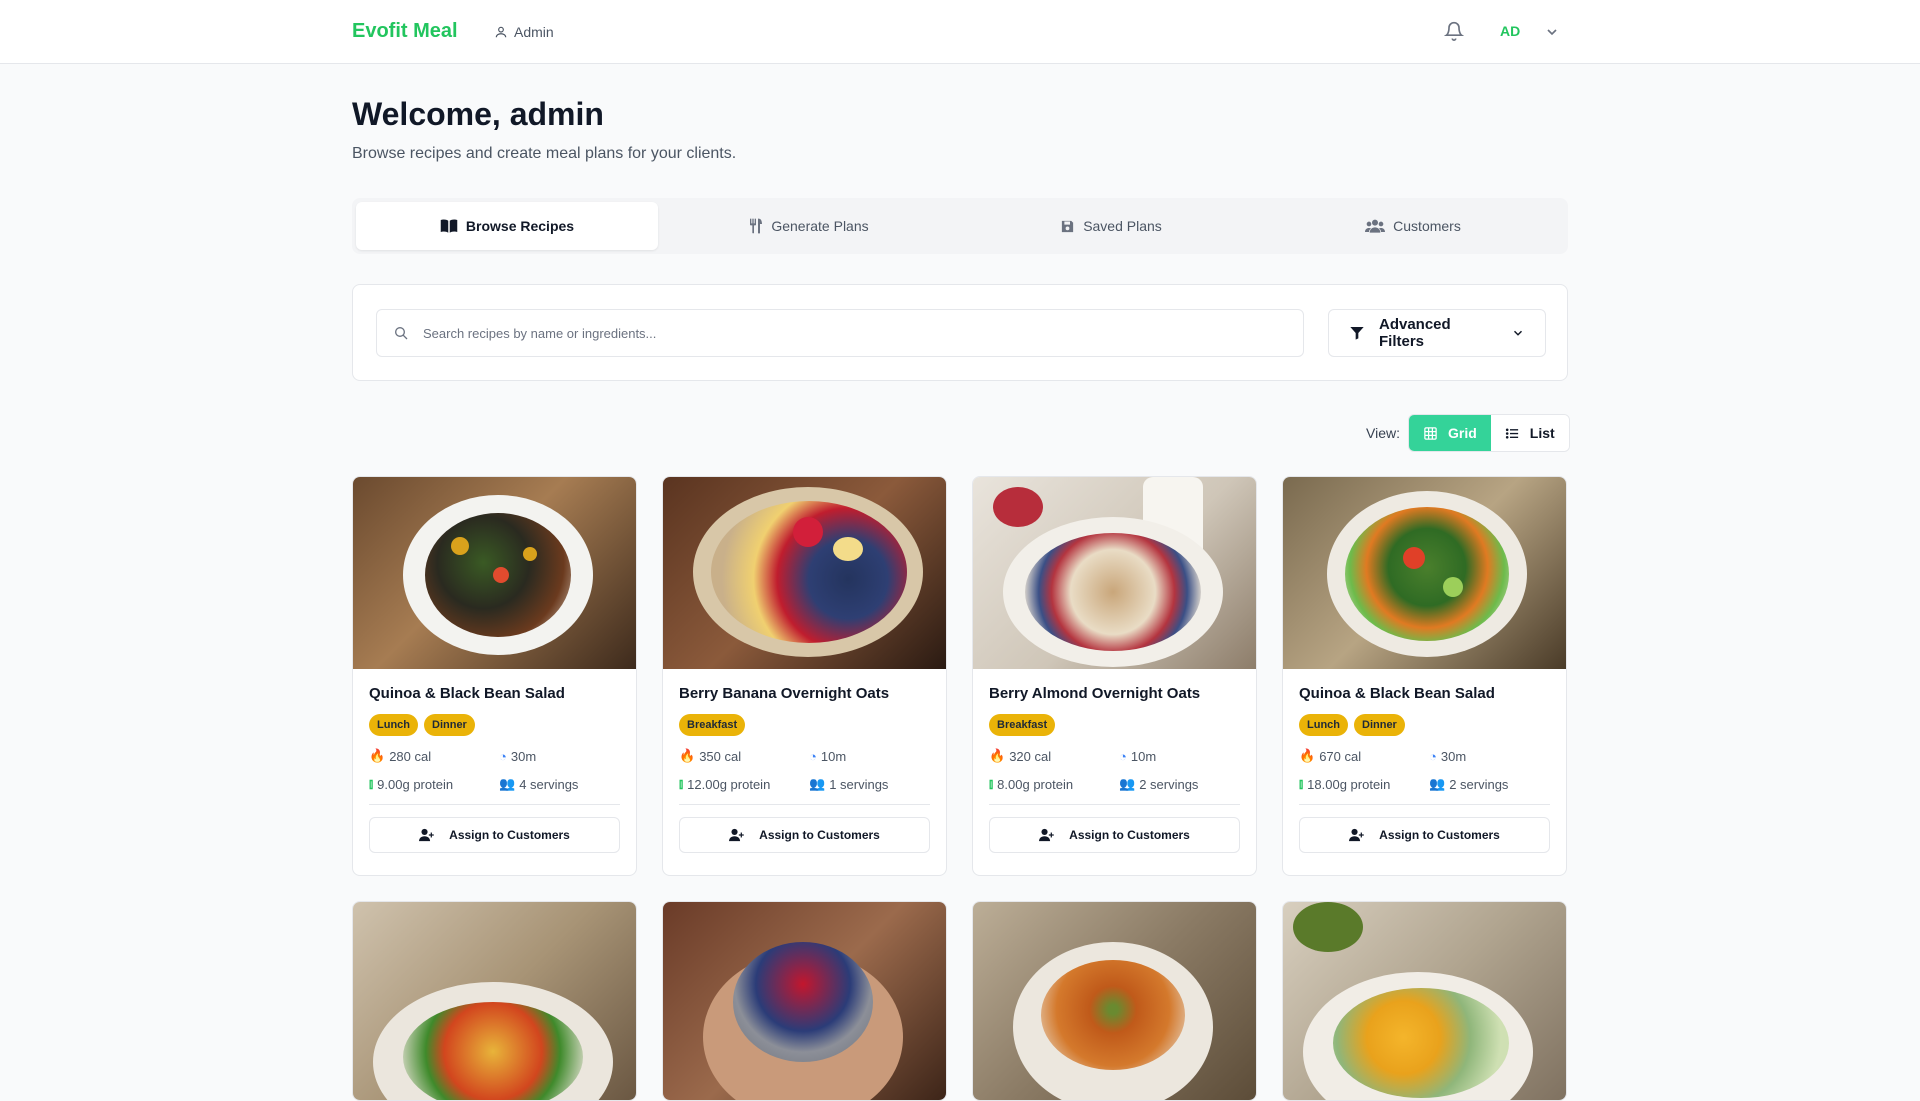 The image size is (1920, 1101). I want to click on advanced-filters-button: Advanced Filters, so click(1437, 333).